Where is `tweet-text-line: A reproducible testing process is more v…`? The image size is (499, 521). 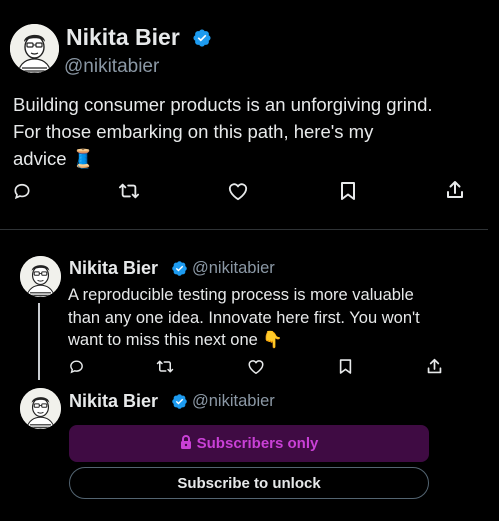
tweet-text-line: A reproducible testing process is more v… is located at coordinates (241, 295).